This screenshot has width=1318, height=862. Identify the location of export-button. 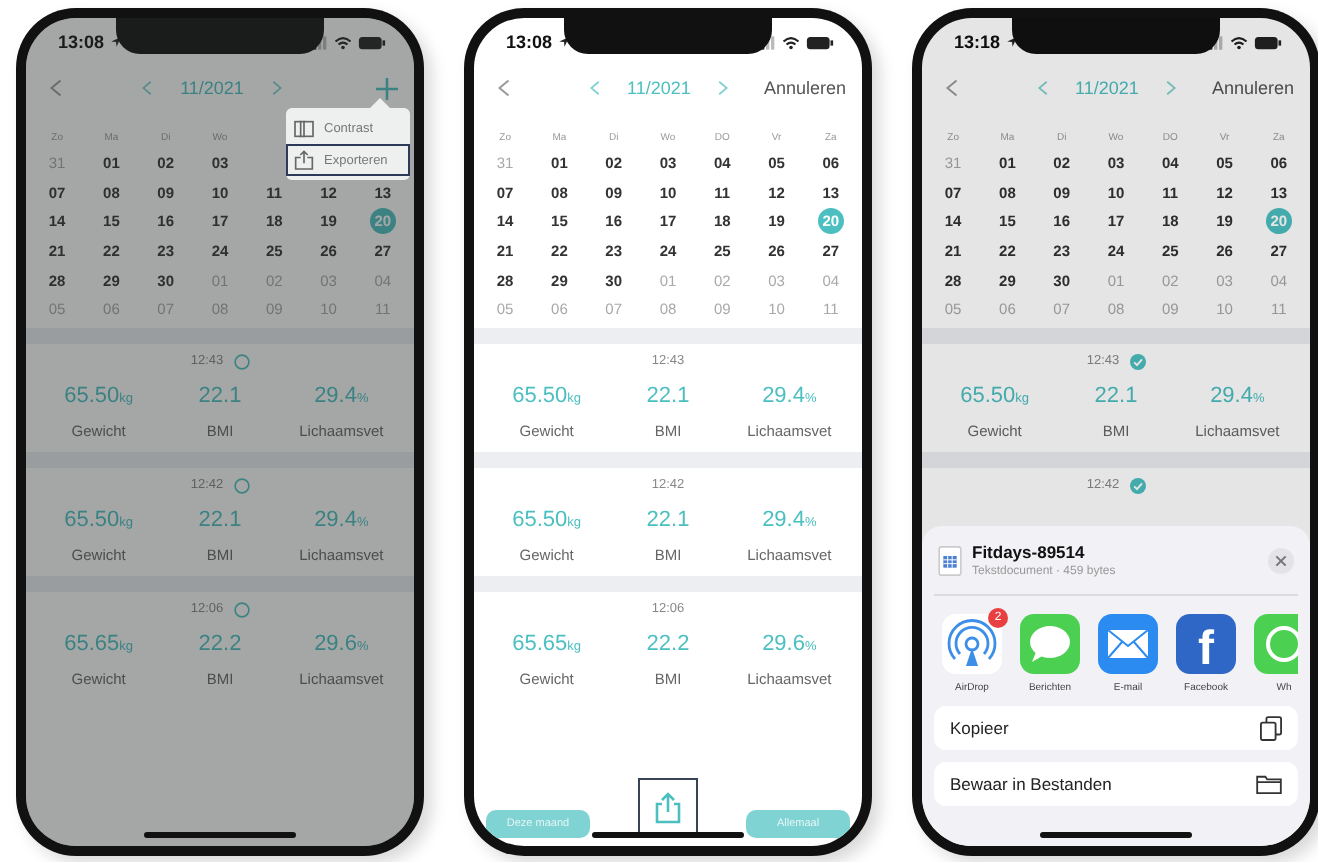
(668, 808).